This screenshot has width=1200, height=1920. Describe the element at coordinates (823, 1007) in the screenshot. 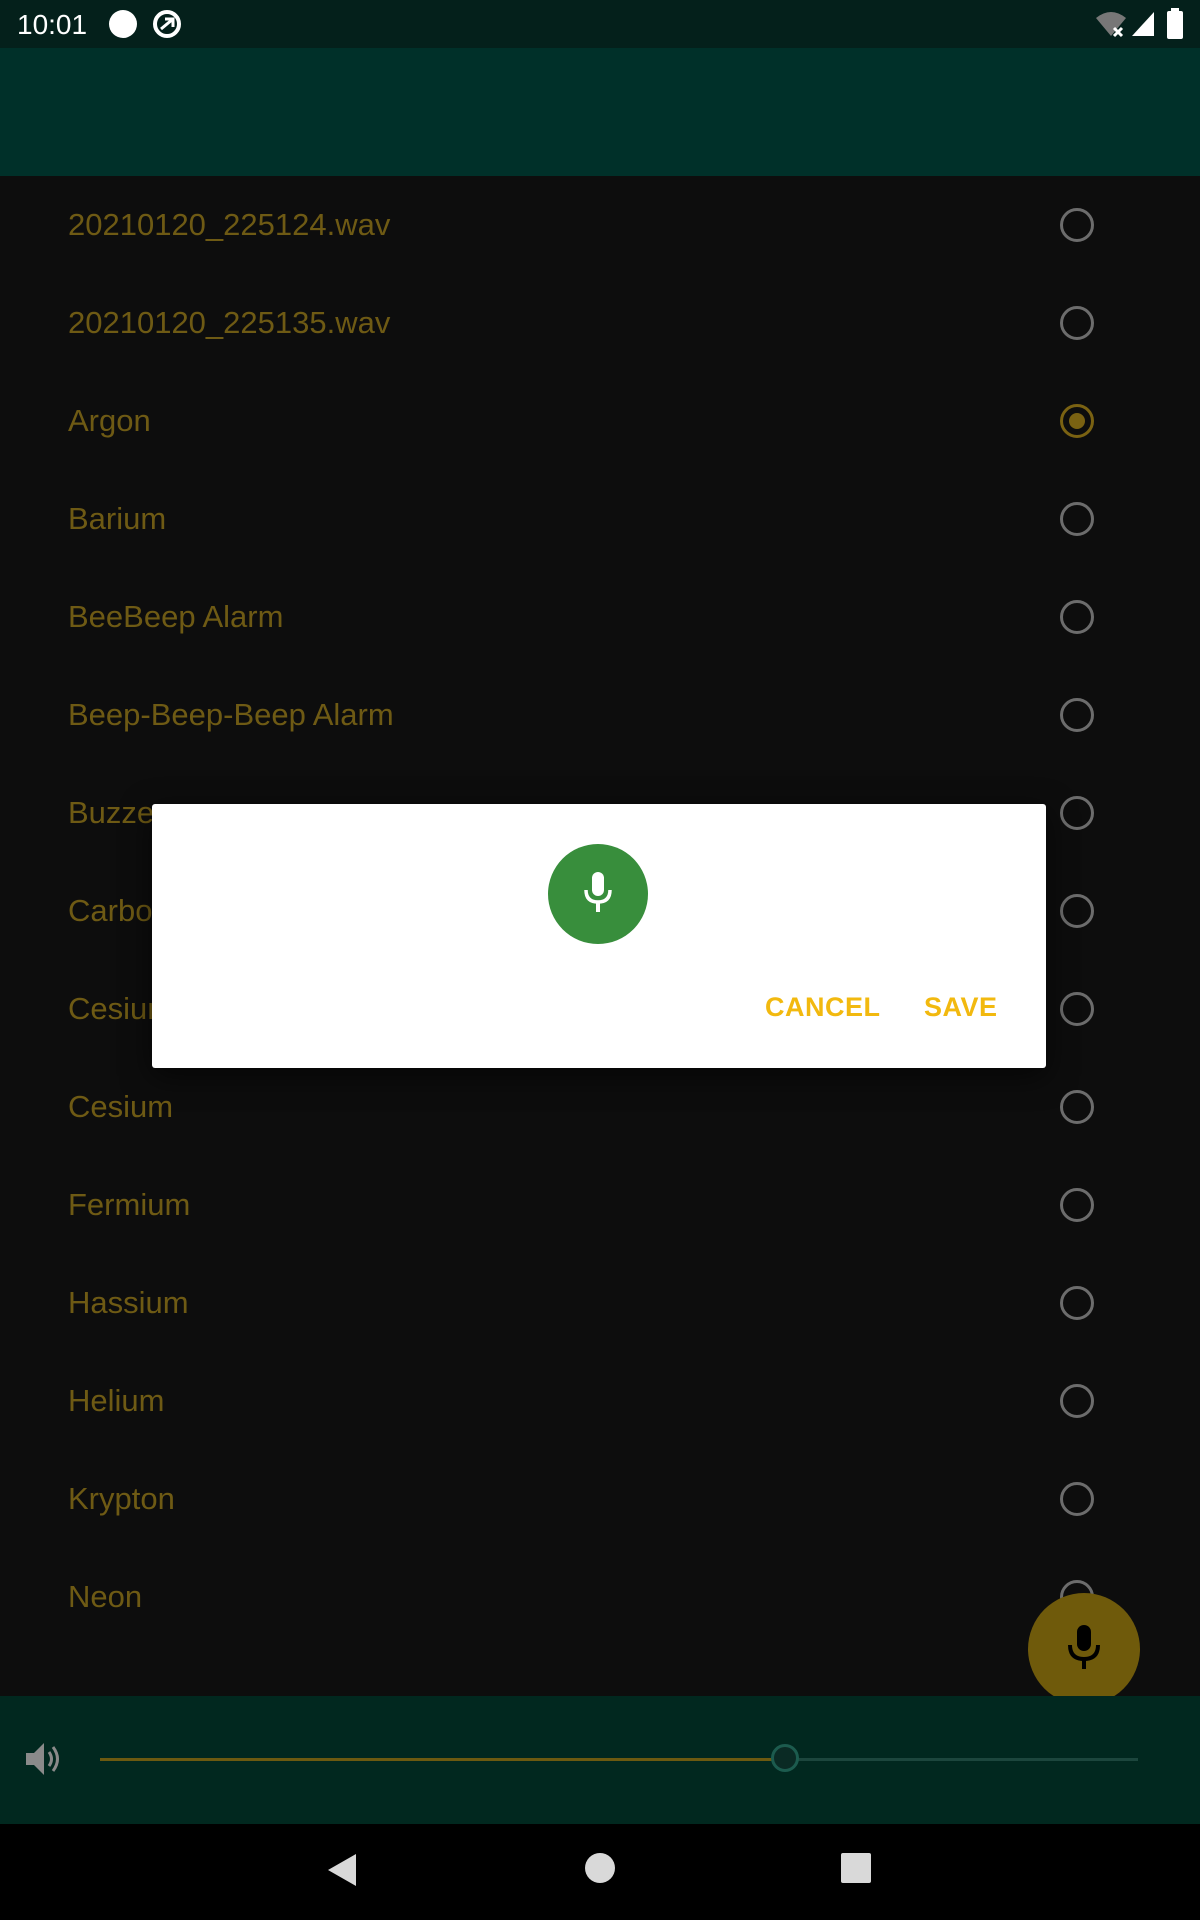

I see `cancel-button: CANCEL` at that location.